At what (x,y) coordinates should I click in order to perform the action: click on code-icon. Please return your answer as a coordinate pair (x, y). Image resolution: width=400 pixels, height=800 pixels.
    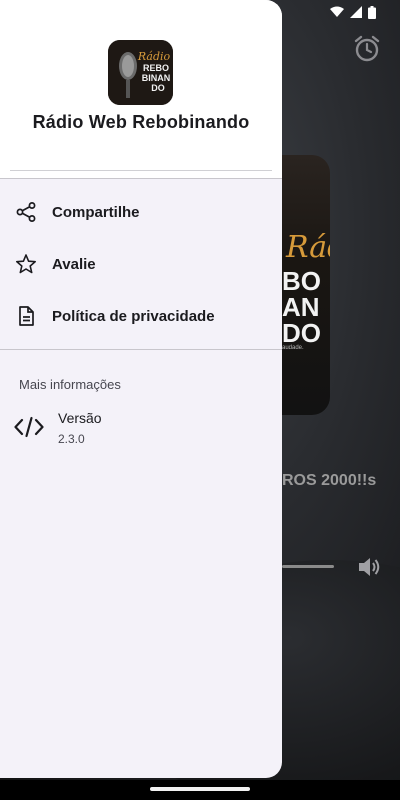
    Looking at the image, I should click on (29, 427).